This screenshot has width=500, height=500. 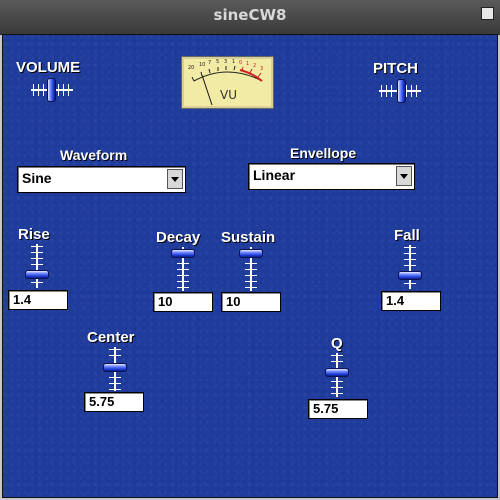 I want to click on pitch-slider-thumb, so click(x=401, y=91).